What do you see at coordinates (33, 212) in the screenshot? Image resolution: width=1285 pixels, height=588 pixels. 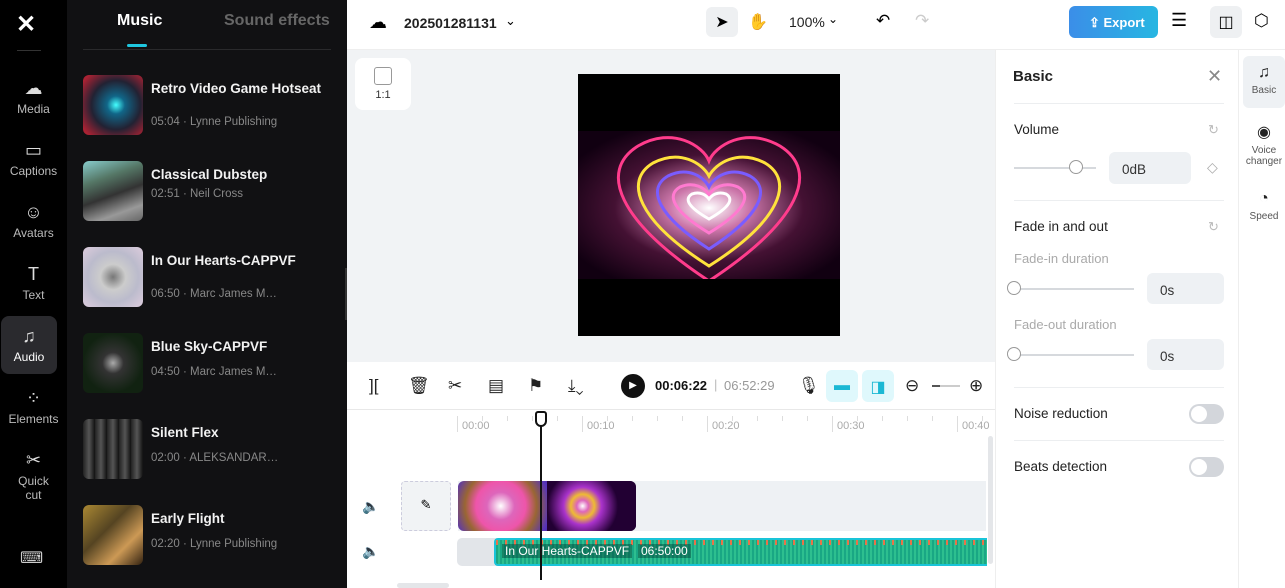 I see `avatar-icon: ☺` at bounding box center [33, 212].